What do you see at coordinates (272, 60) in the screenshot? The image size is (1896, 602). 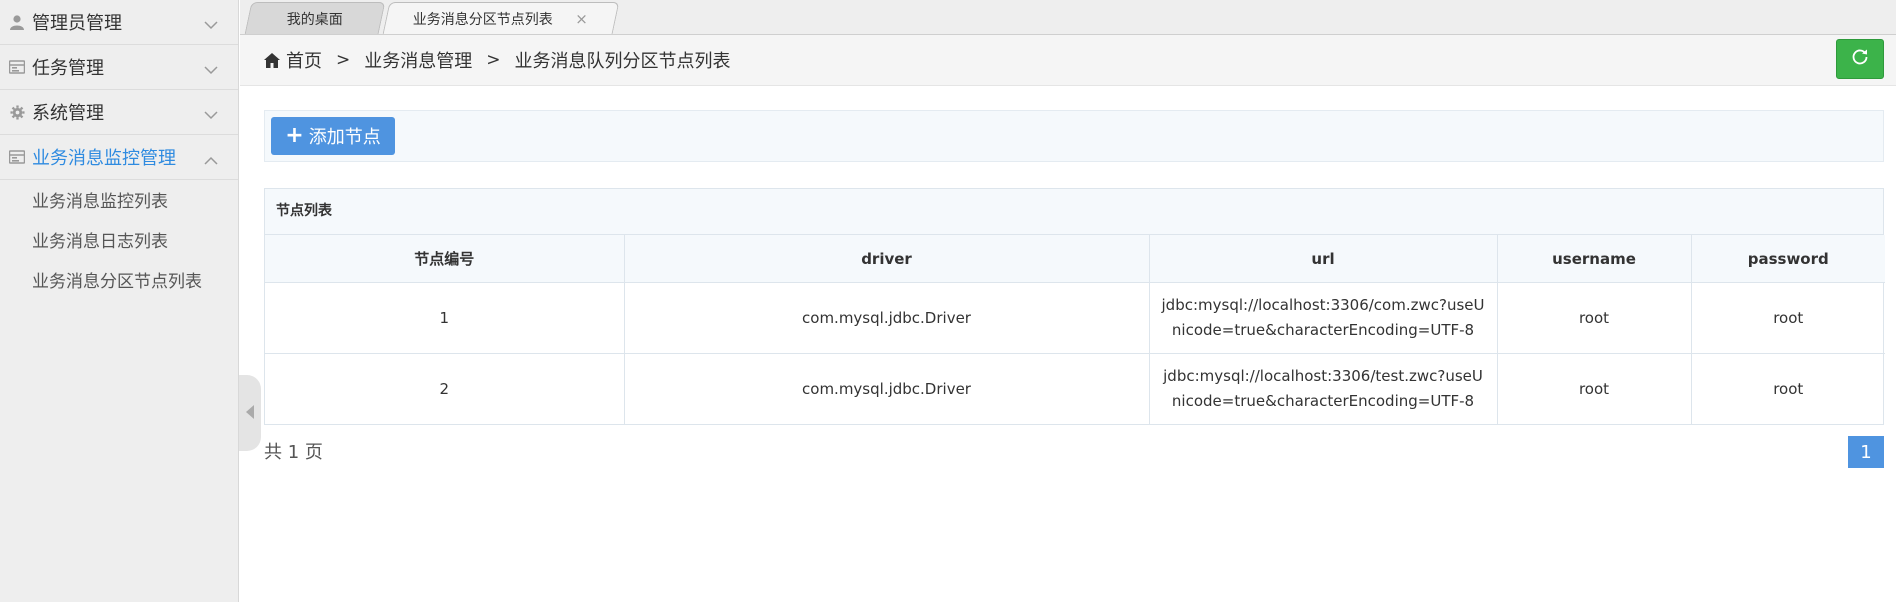 I see `home-icon` at bounding box center [272, 60].